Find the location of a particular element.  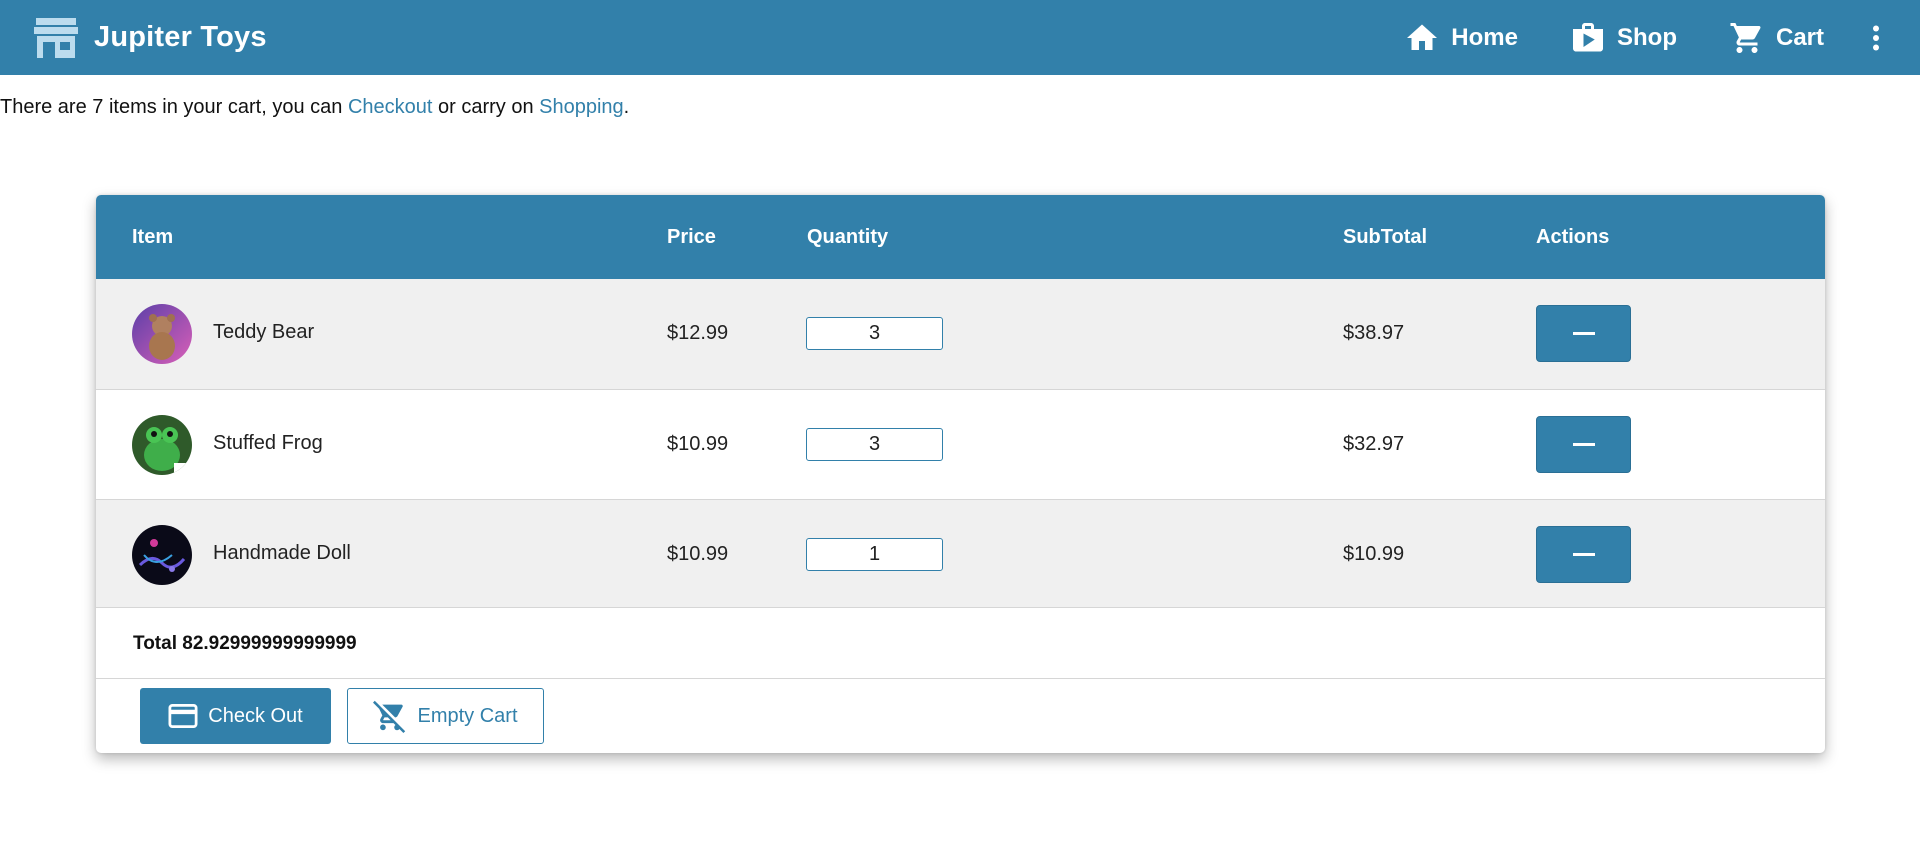

header-quantity: Quantity is located at coordinates (848, 237).